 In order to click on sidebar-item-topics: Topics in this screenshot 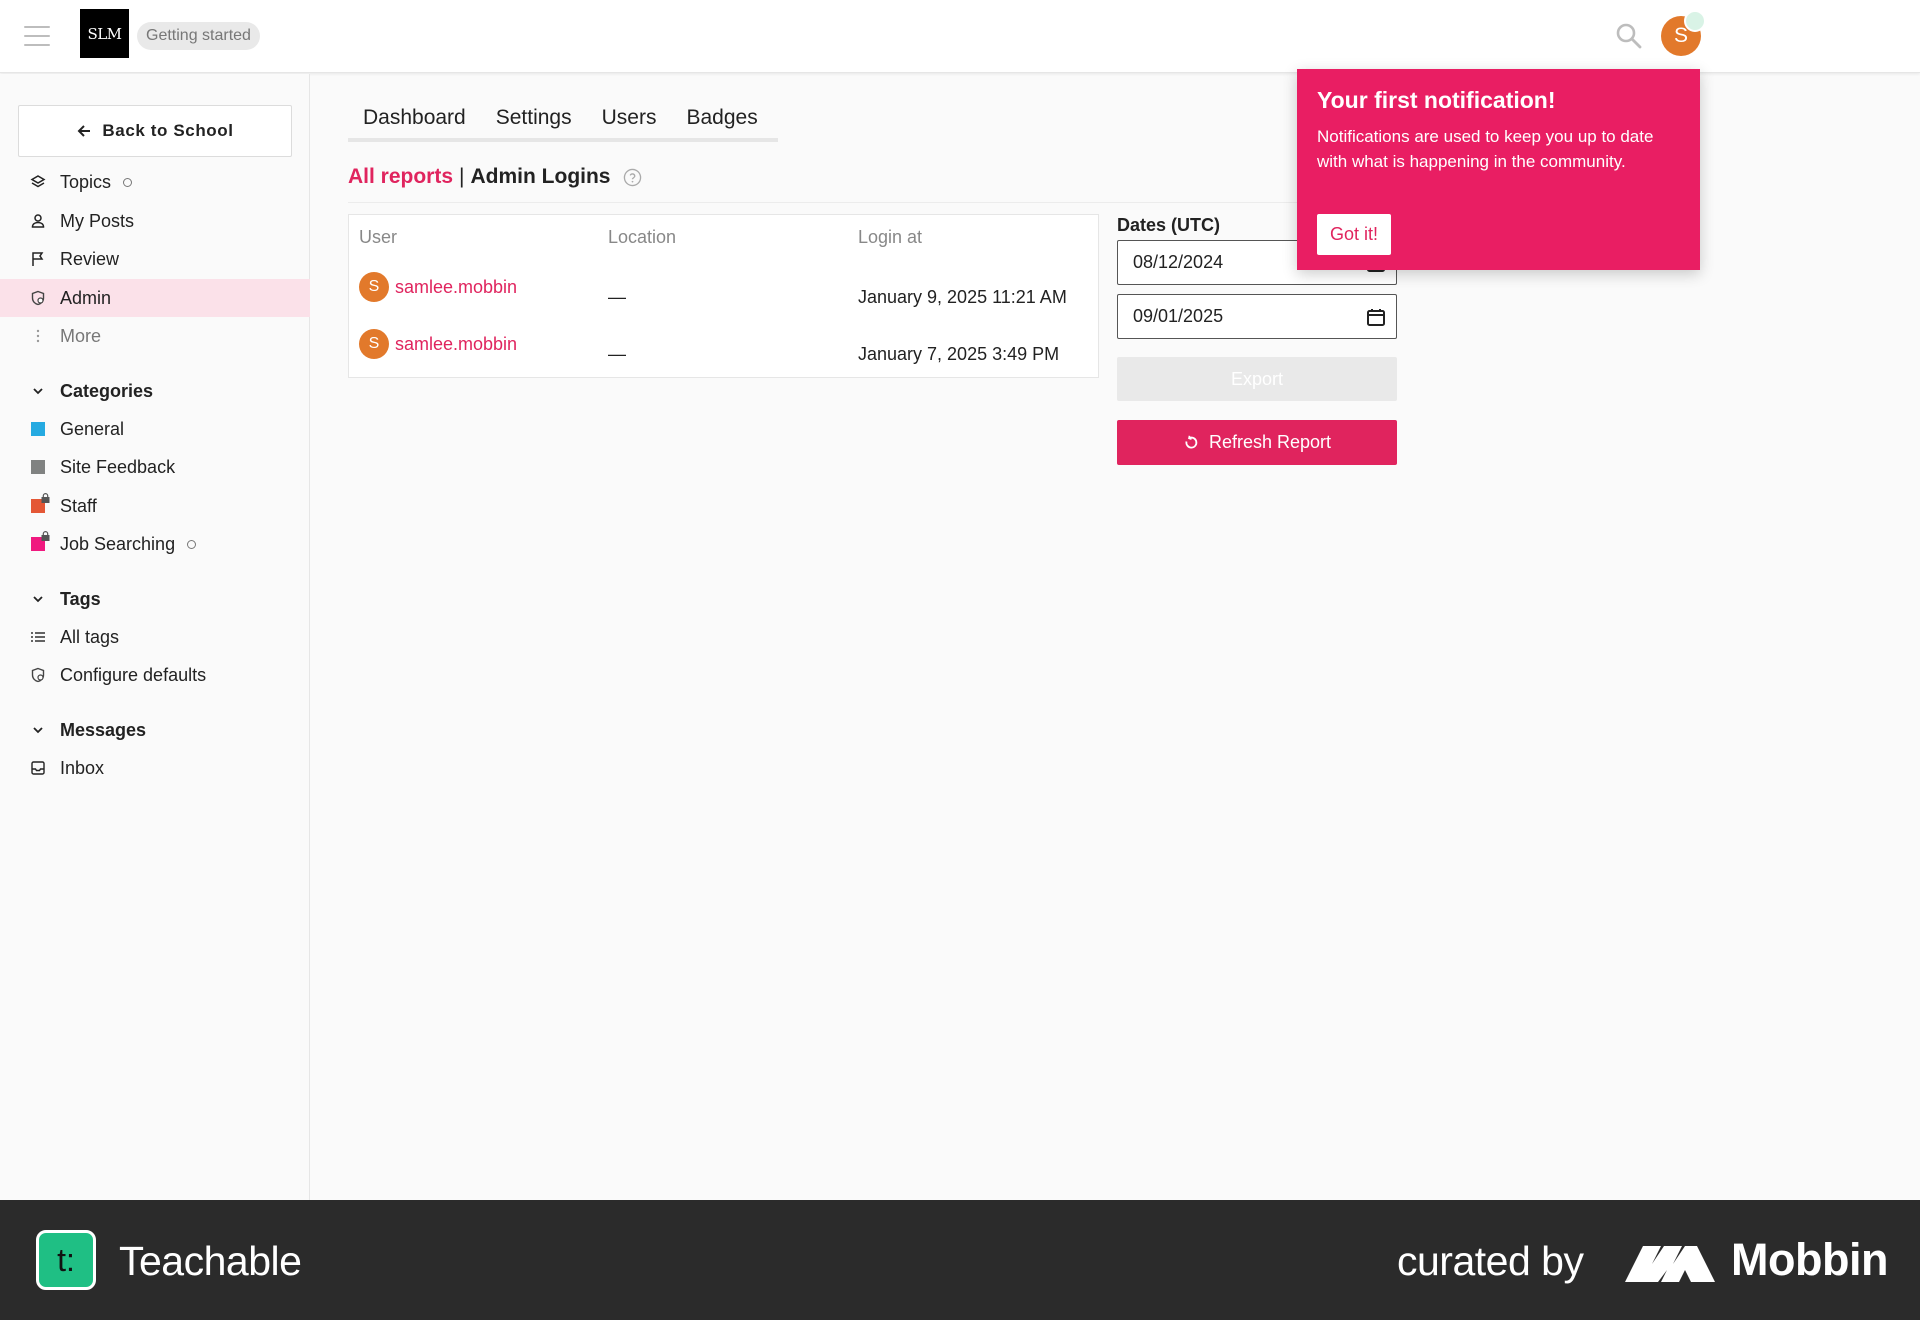, I will do `click(155, 182)`.